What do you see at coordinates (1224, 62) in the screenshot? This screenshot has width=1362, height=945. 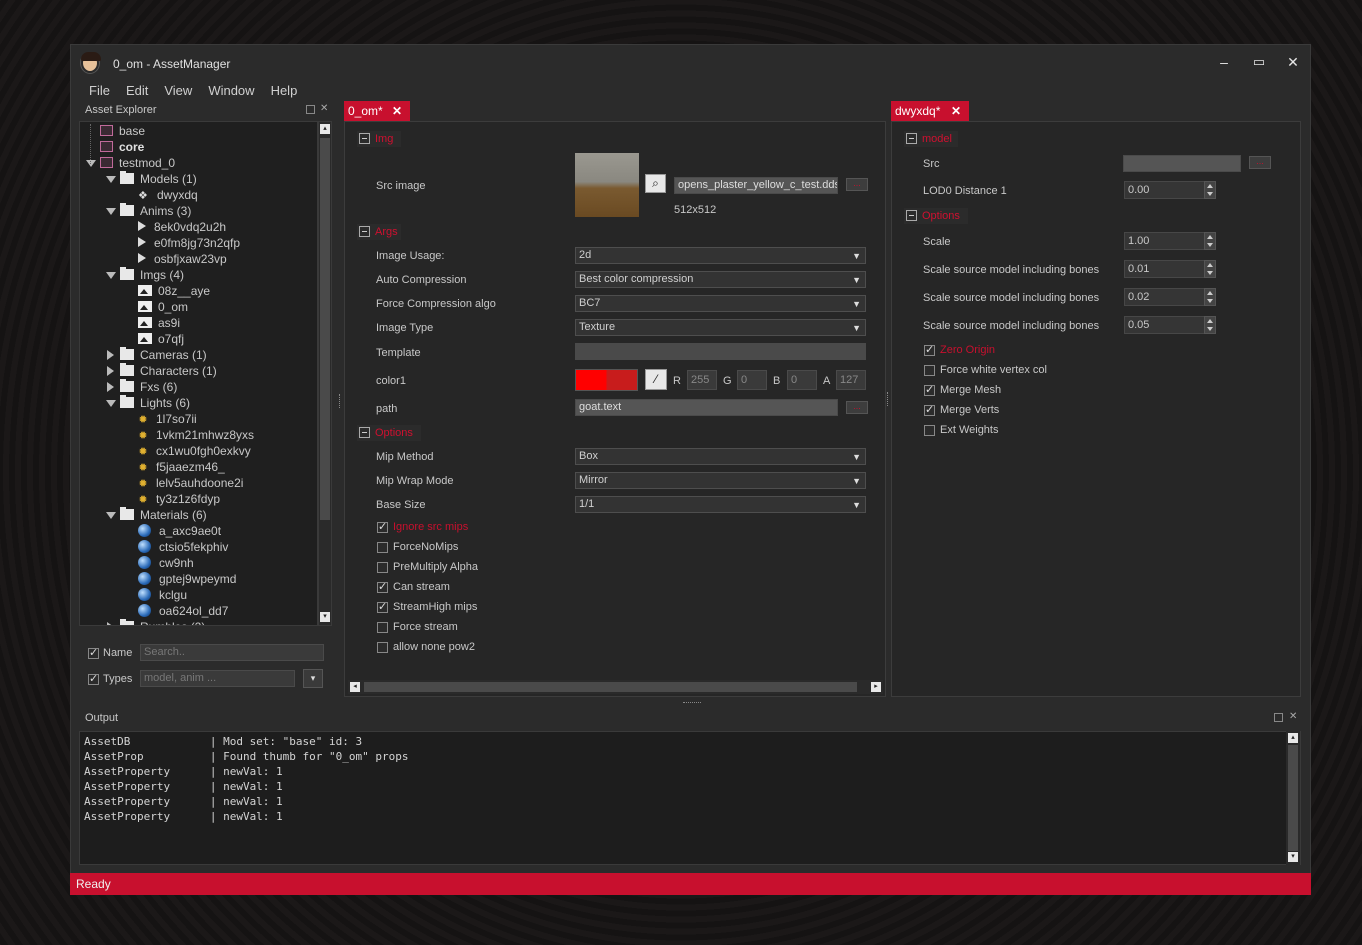 I see `minimize-button: ‒` at bounding box center [1224, 62].